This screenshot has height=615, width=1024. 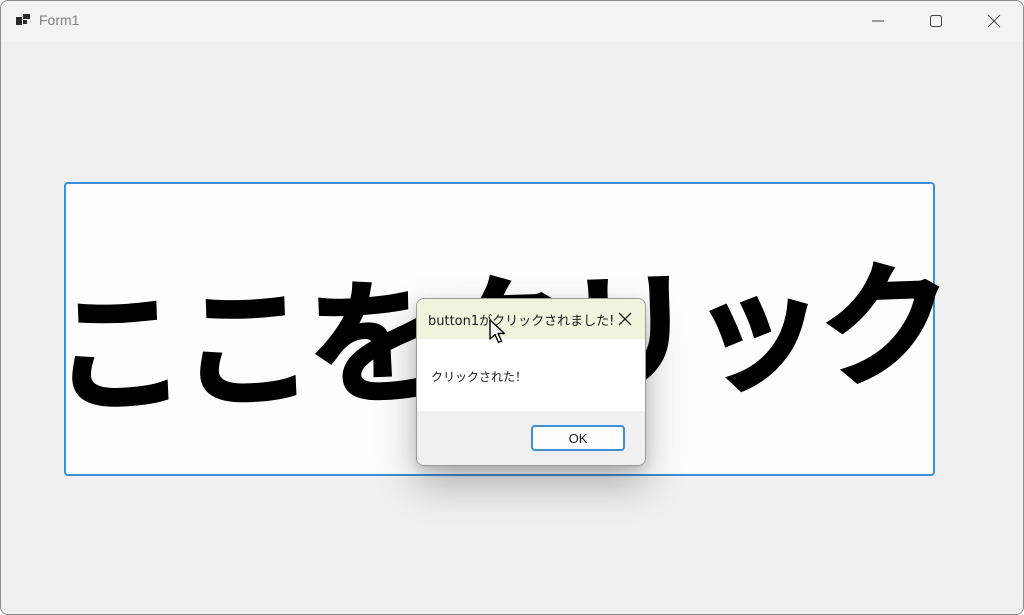 I want to click on ok-button: OK, so click(x=578, y=438).